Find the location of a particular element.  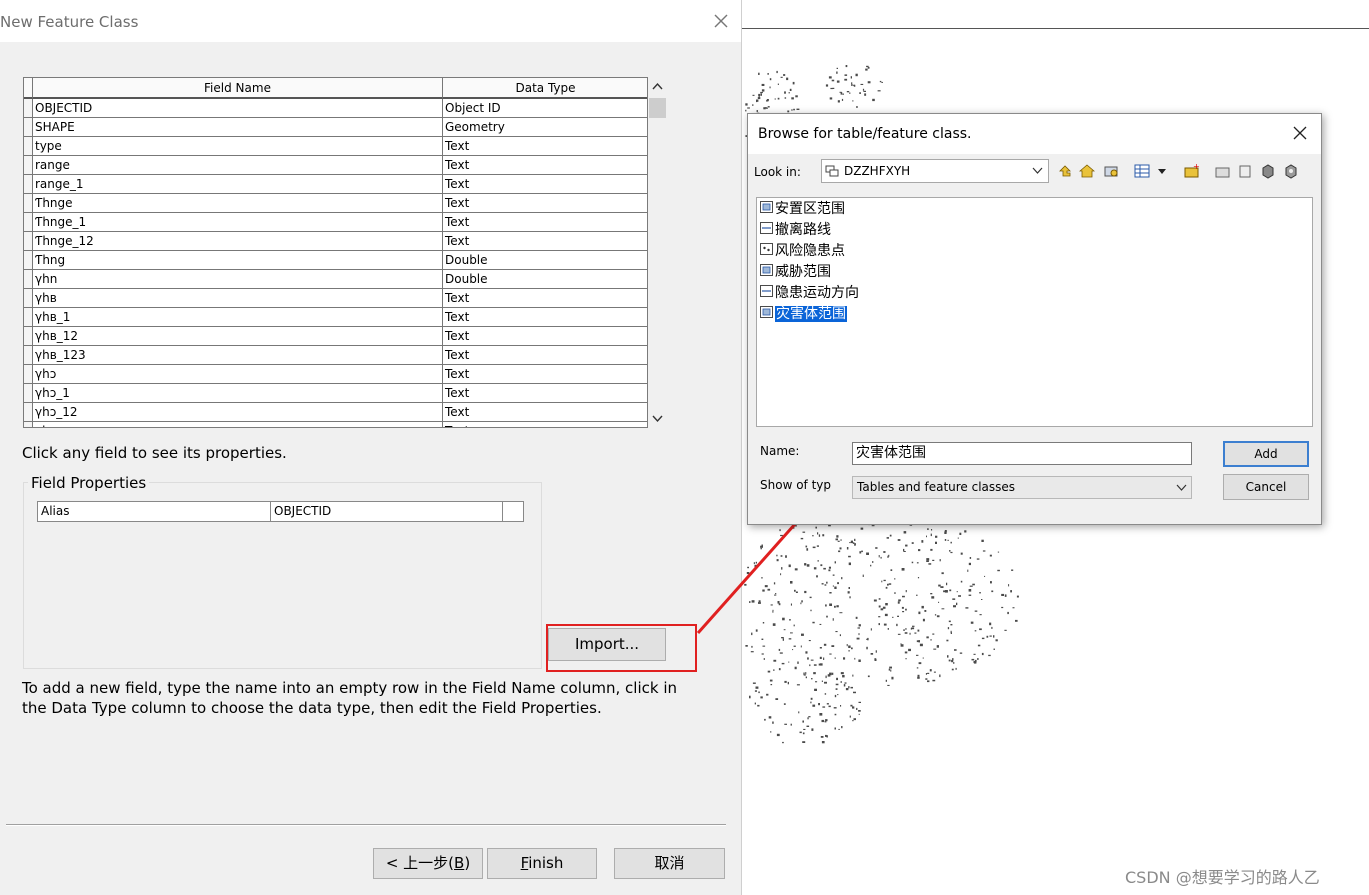

view-list-icon is located at coordinates (1142, 171).